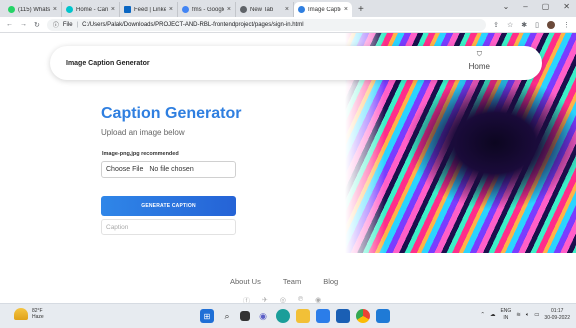  Describe the element at coordinates (67, 24) in the screenshot. I see `url-protocol: File` at that location.